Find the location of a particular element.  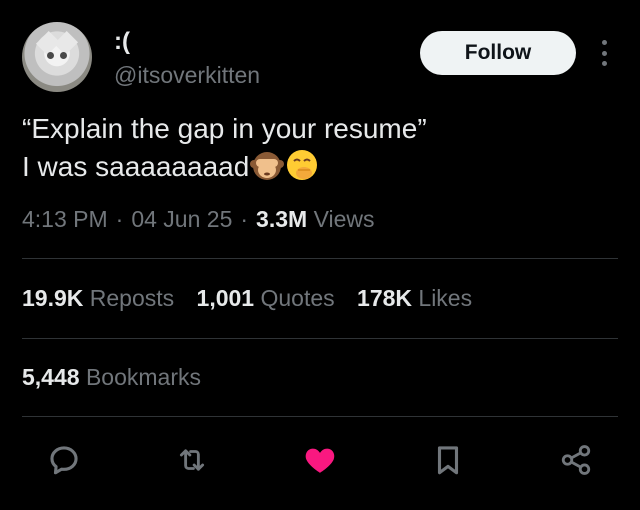

tweet-date: 04 Jun 25 is located at coordinates (181, 219).